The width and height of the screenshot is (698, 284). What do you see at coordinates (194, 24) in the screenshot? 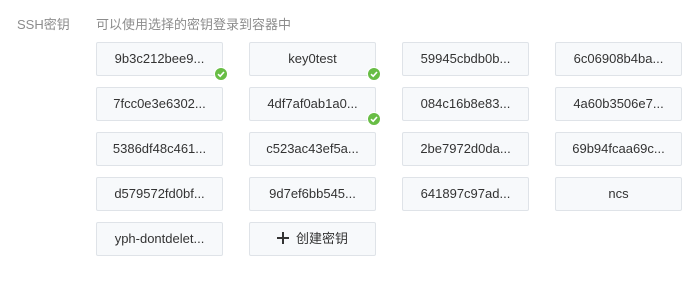
I see `ssh-key-hint: 可以使用选择的密钥登录到容器中` at bounding box center [194, 24].